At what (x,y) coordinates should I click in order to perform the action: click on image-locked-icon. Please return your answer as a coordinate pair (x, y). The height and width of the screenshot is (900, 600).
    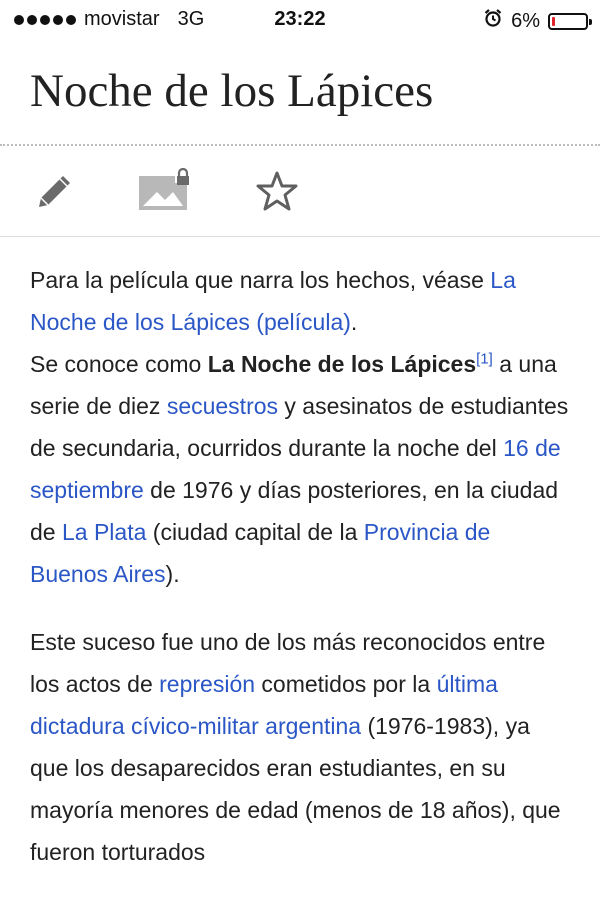
    Looking at the image, I should click on (165, 189).